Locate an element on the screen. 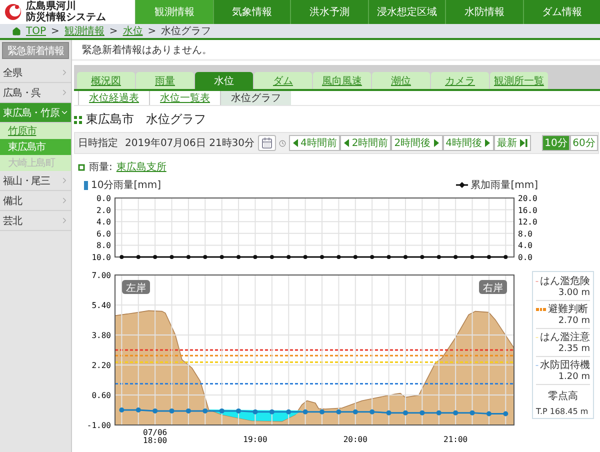 Image resolution: width=600 pixels, height=452 pixels. threshold-value: 2.70 m is located at coordinates (574, 321).